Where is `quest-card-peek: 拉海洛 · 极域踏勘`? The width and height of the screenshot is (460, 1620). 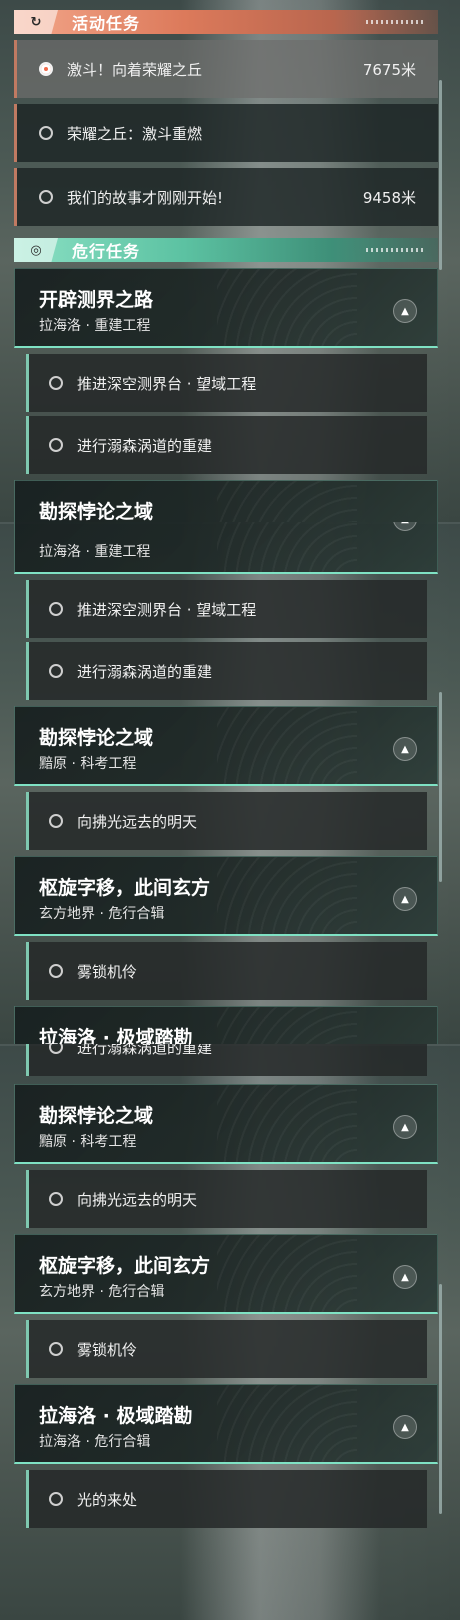 quest-card-peek: 拉海洛 · 极域踏勘 is located at coordinates (226, 1025).